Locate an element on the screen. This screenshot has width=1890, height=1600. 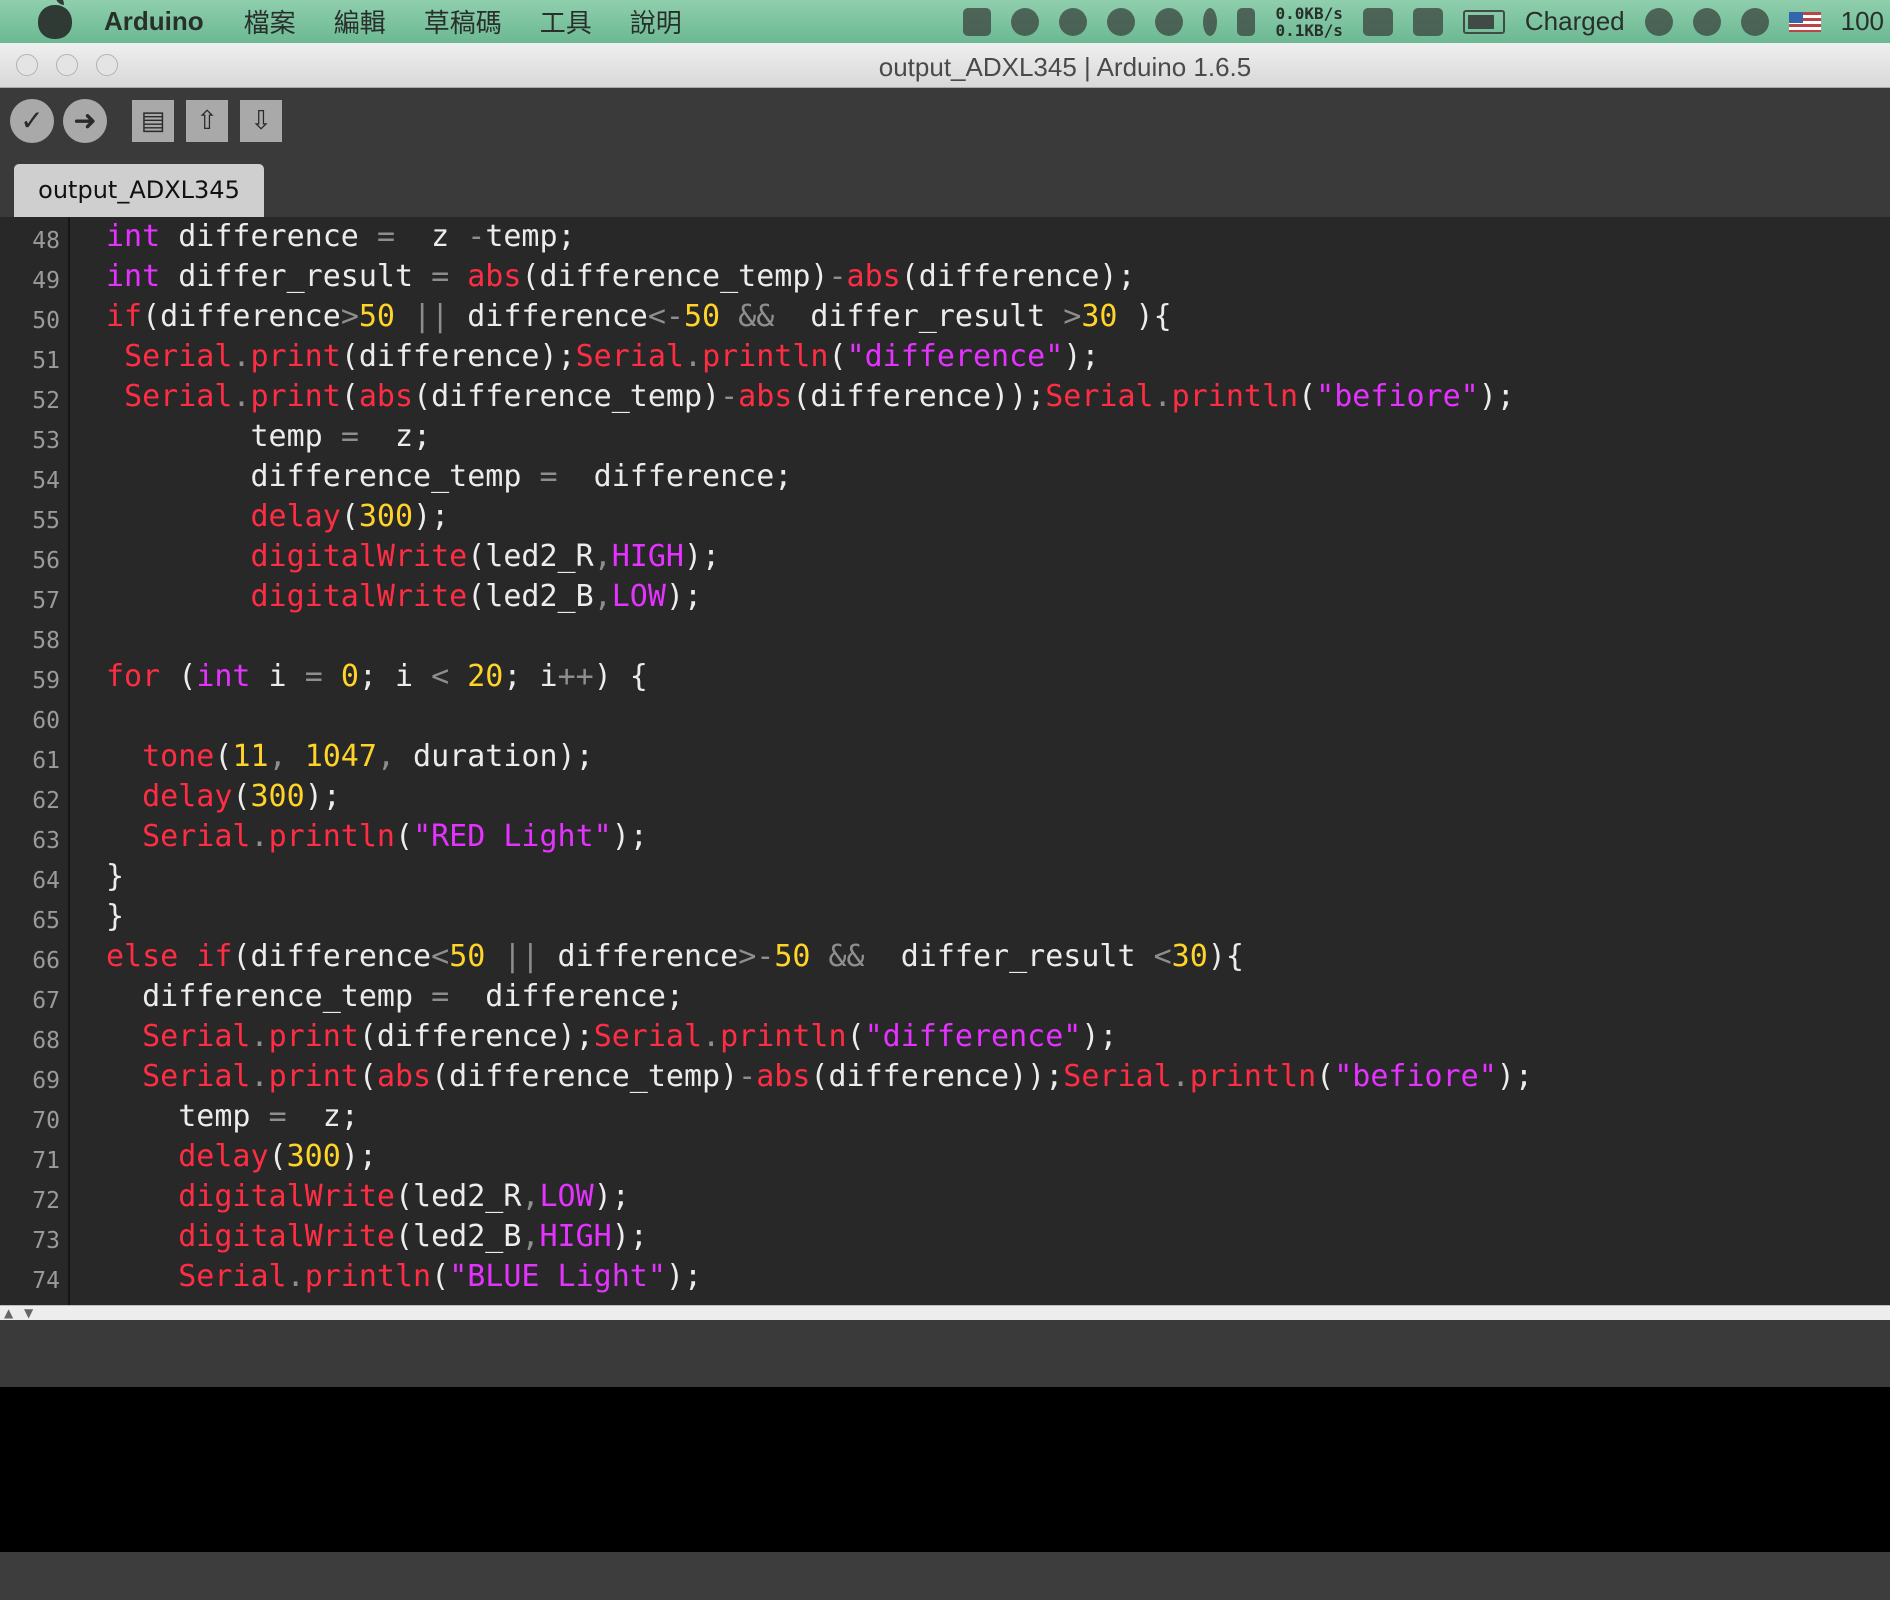
line-icon is located at coordinates (1025, 21).